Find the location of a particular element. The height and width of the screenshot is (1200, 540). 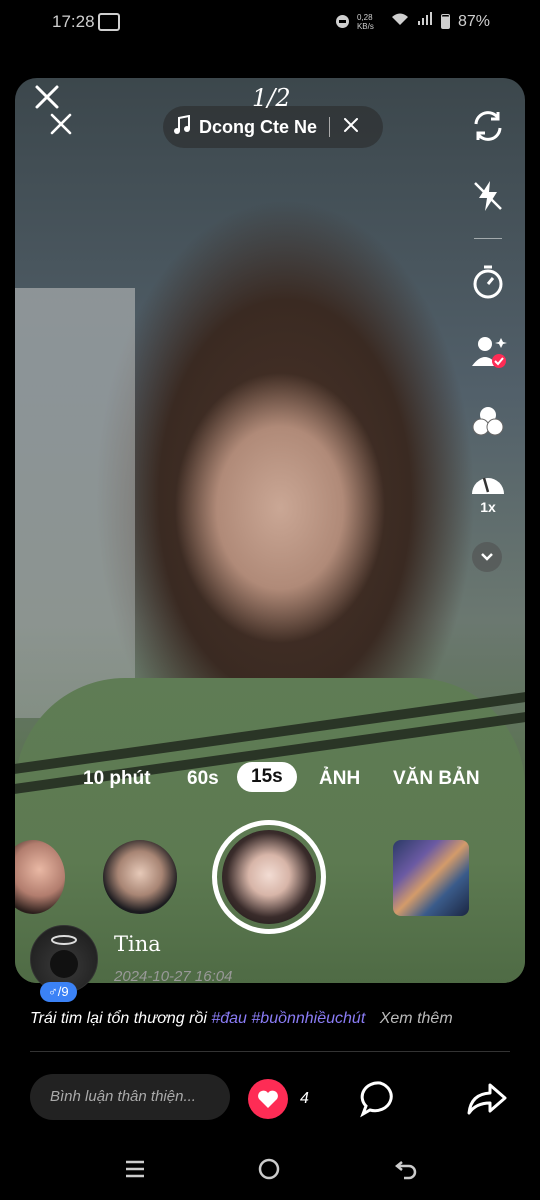

profile-badge: ♂/9 is located at coordinates (58, 992).